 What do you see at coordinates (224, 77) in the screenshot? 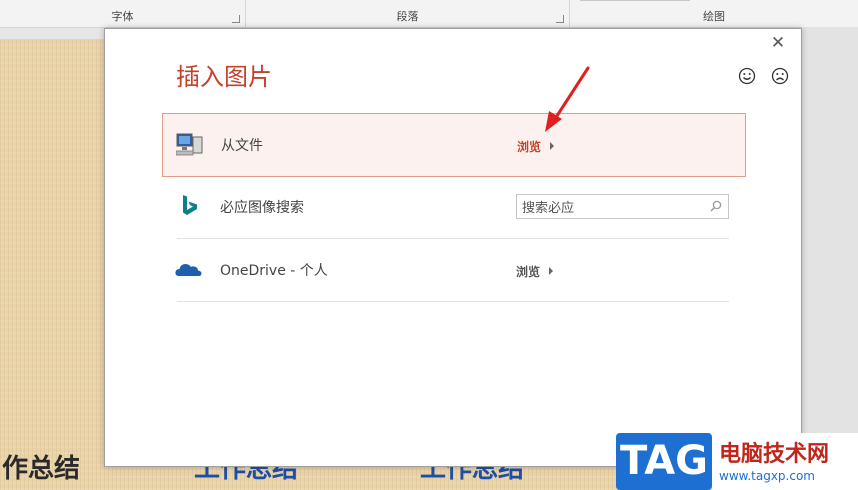
I see `dialog-title: 插入图片` at bounding box center [224, 77].